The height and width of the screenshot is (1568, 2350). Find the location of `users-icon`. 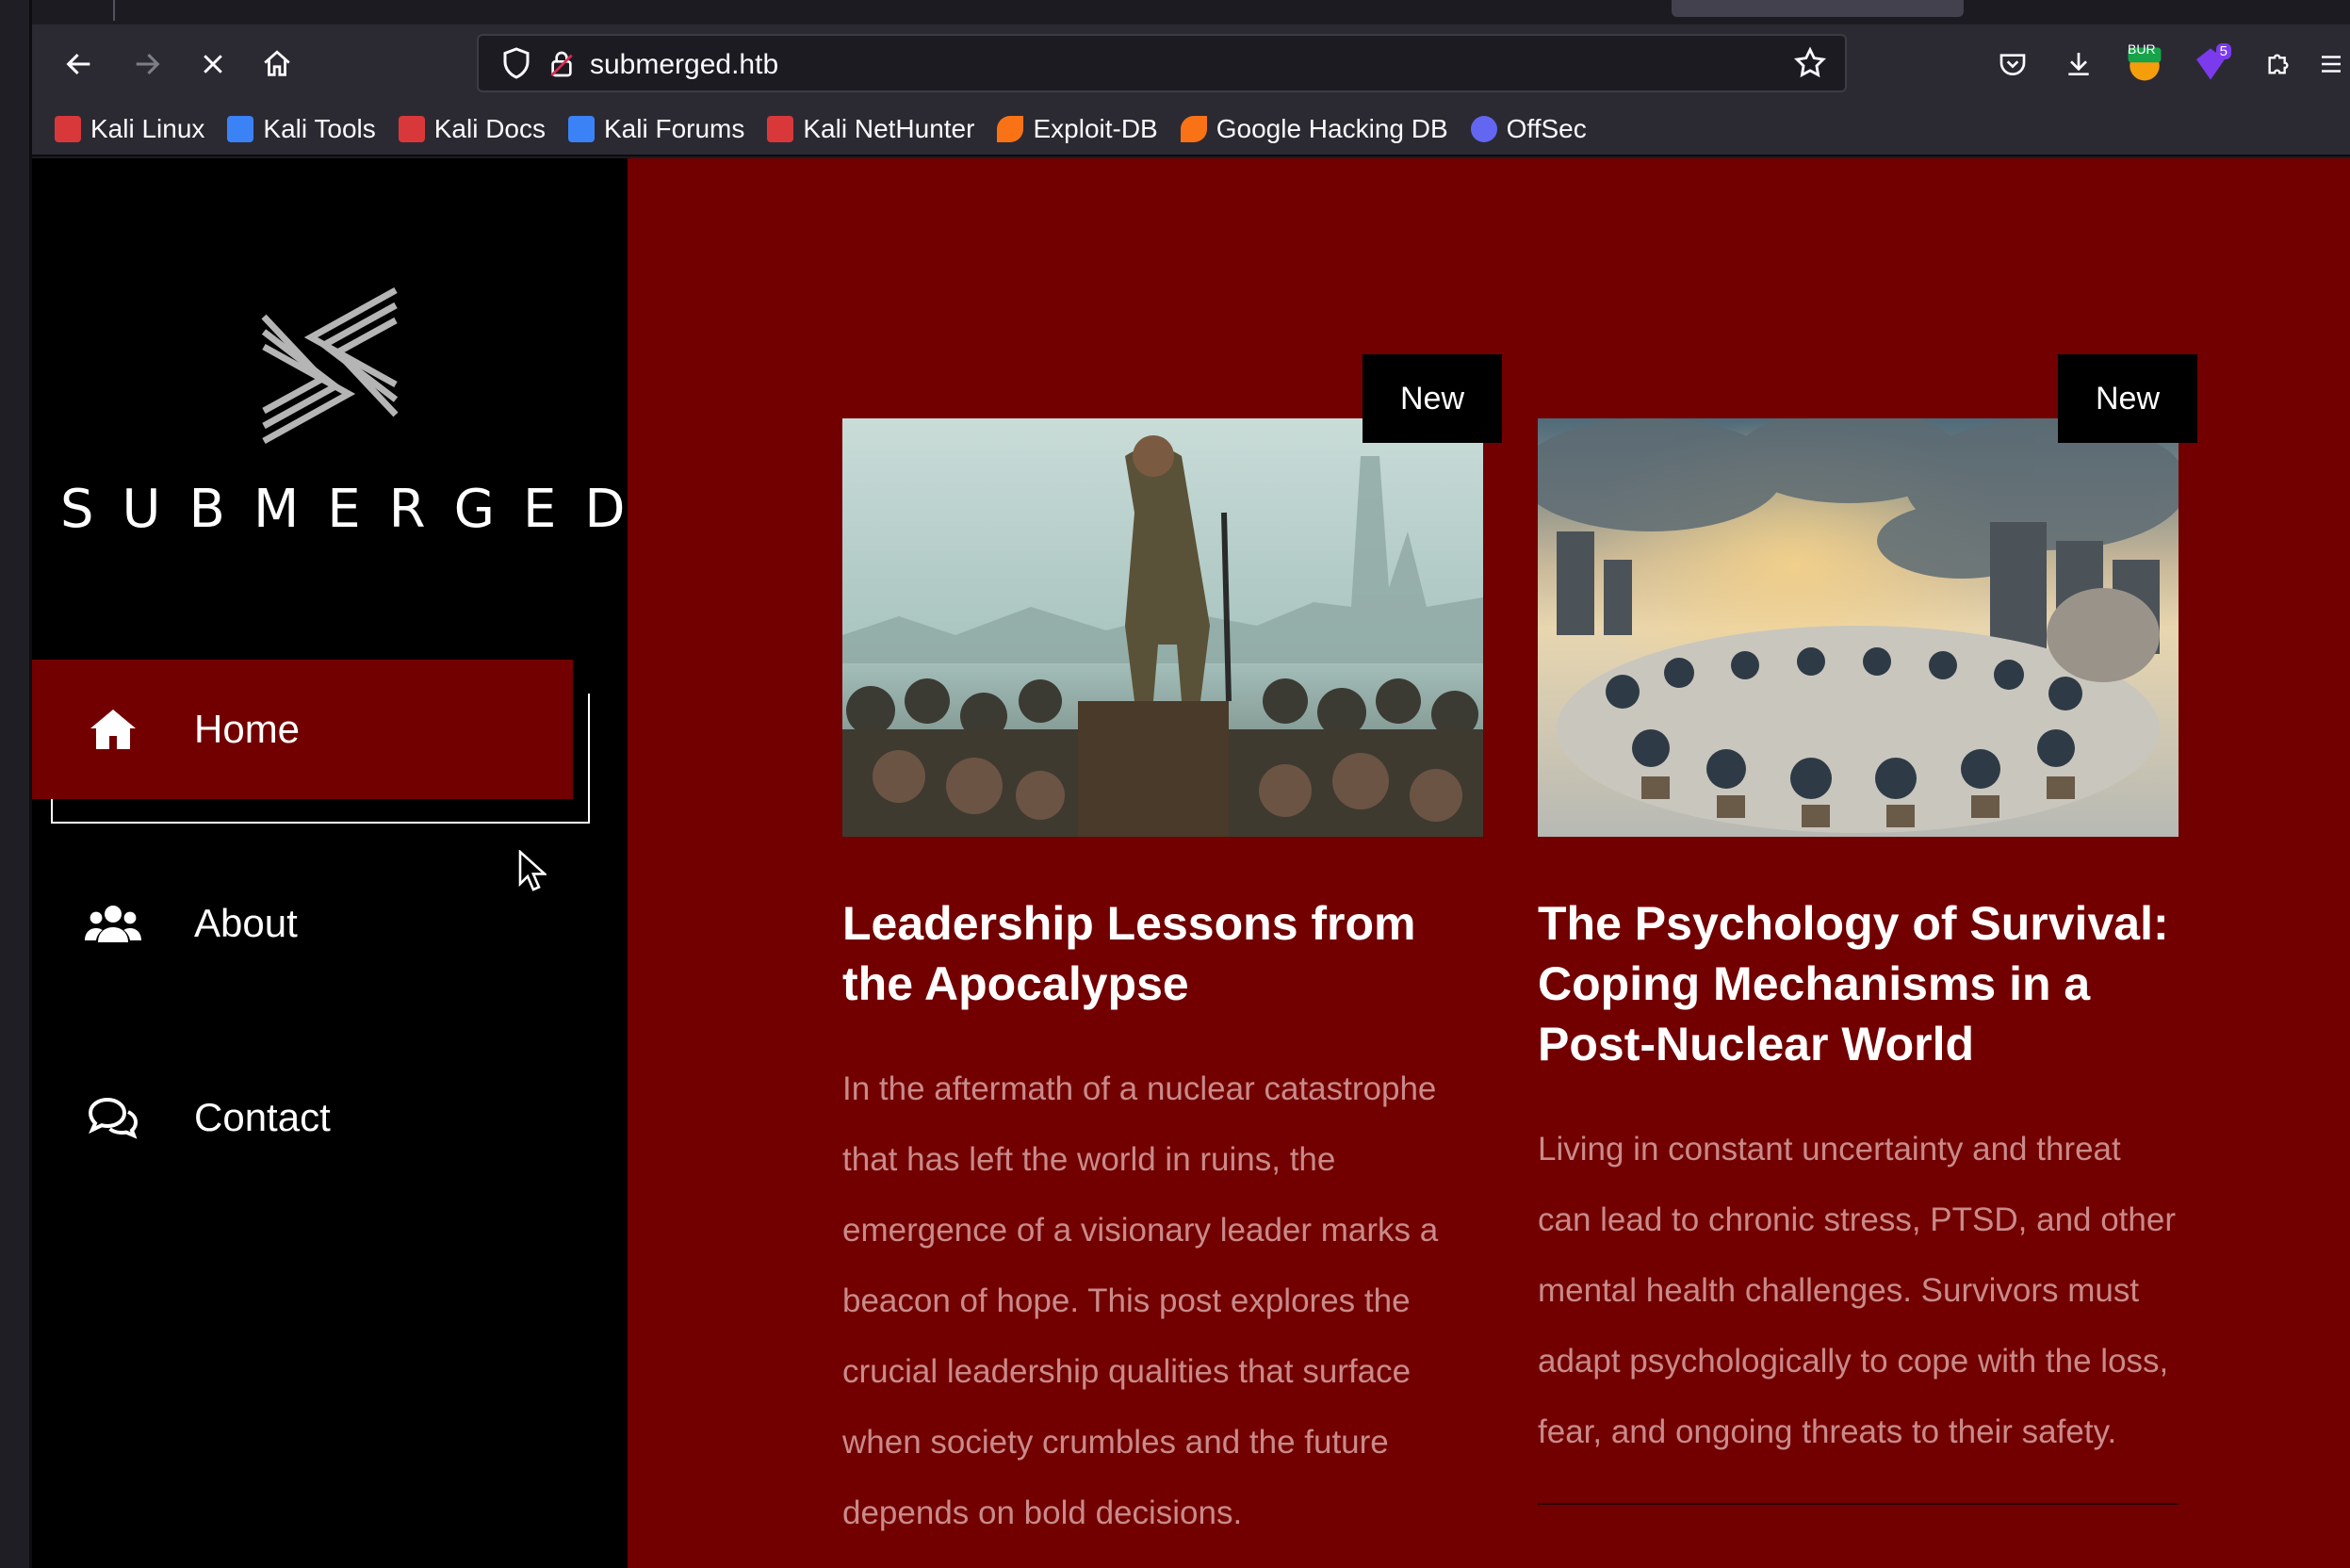

users-icon is located at coordinates (113, 924).